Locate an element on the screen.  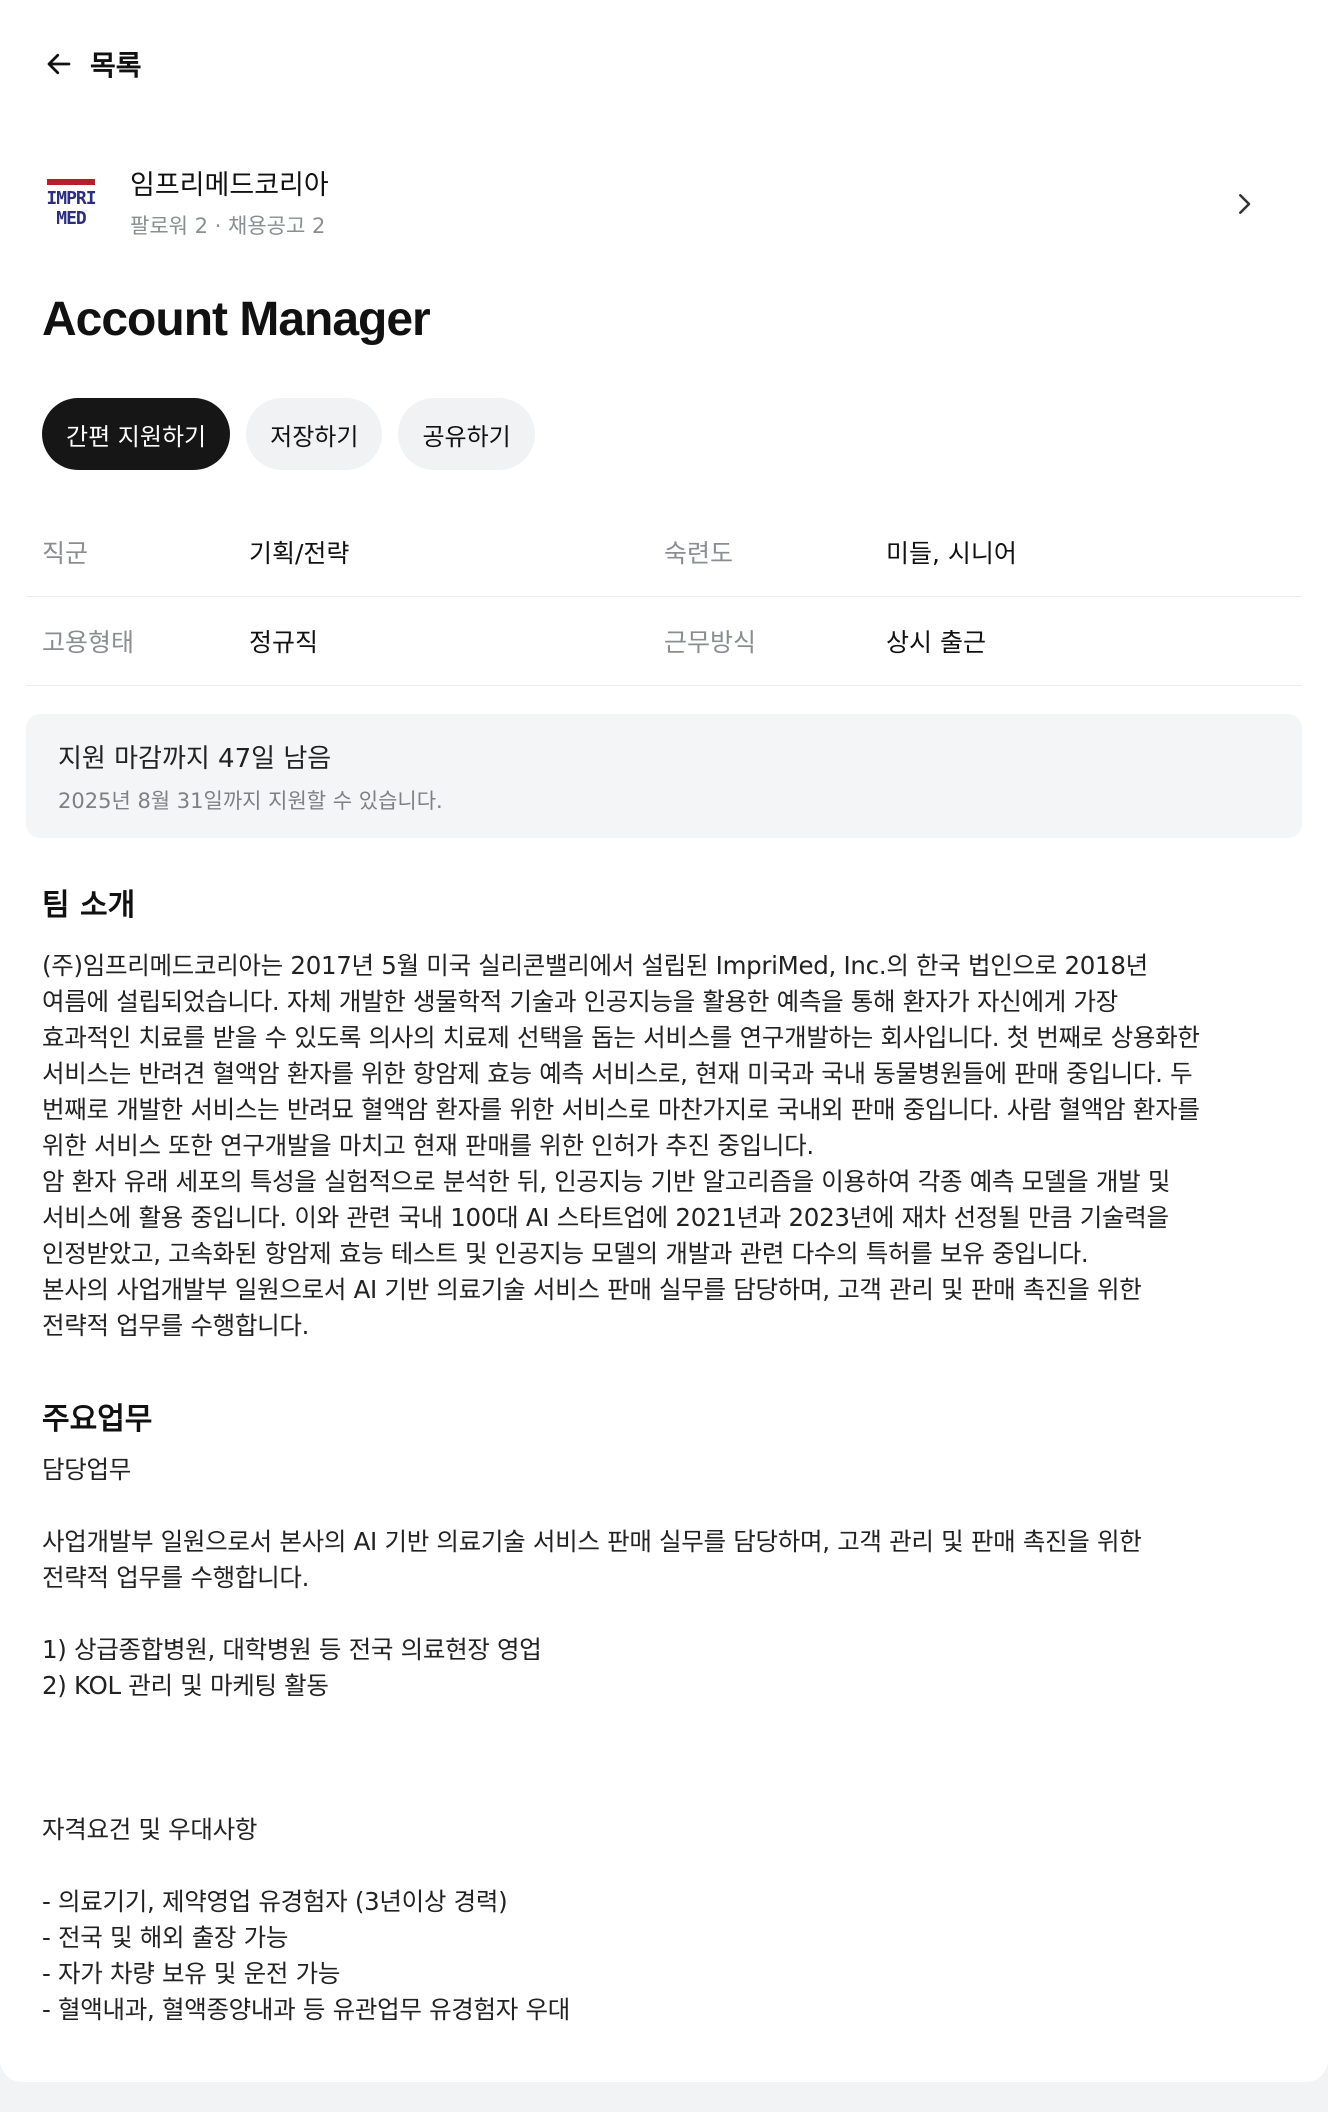
job-info-table: 직군 기획/전략 숙련도 미들, 시니어 고용형태 정규직 근무방식 상시 출근 is located at coordinates (664, 597).